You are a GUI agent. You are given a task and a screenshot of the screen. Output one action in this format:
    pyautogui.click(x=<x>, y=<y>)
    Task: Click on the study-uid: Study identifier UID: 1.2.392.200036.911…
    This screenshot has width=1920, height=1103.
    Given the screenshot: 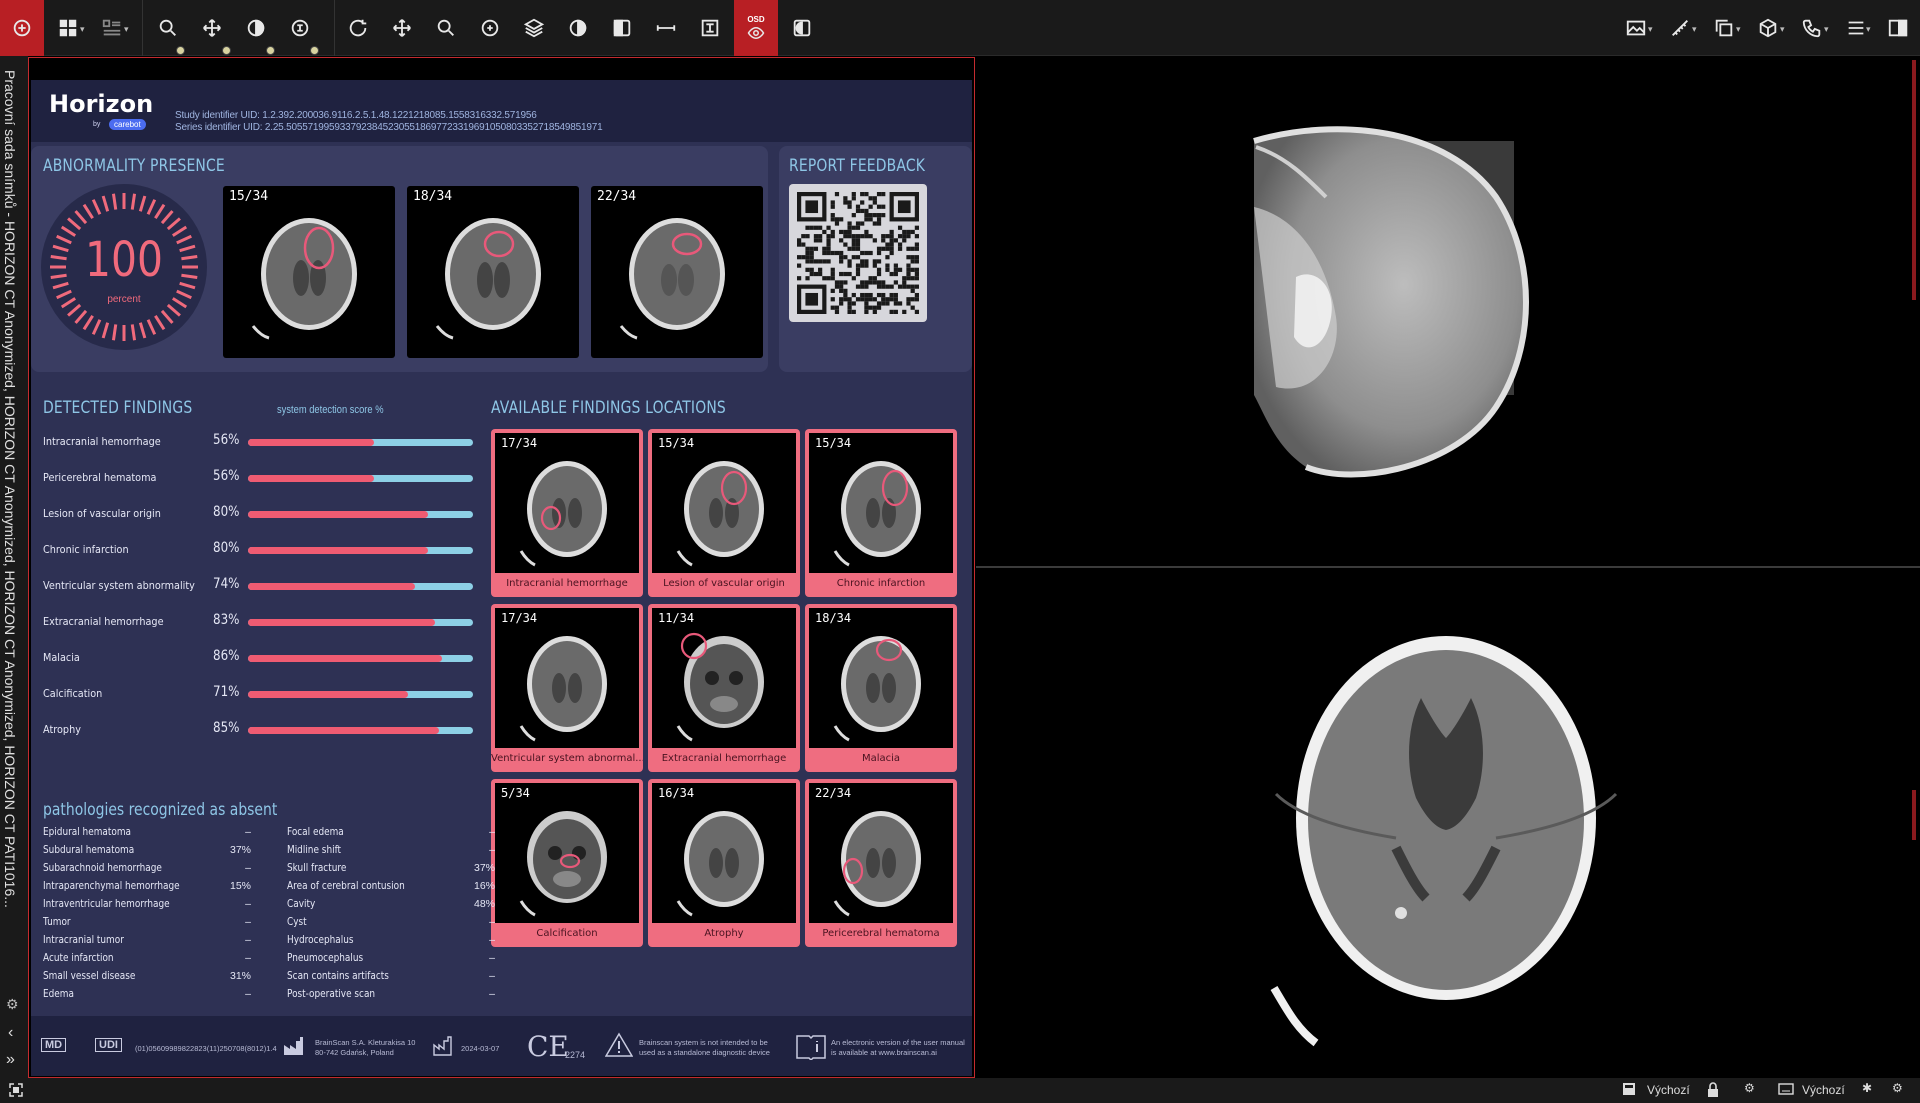 What is the action you would take?
    pyautogui.click(x=356, y=115)
    